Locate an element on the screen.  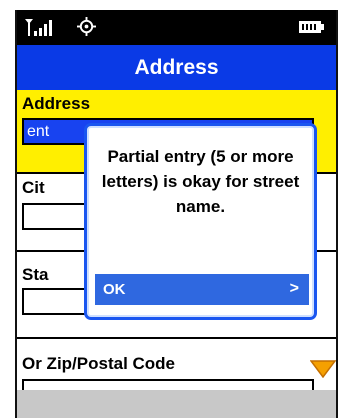
city-label: Cit is located at coordinates (33, 187).